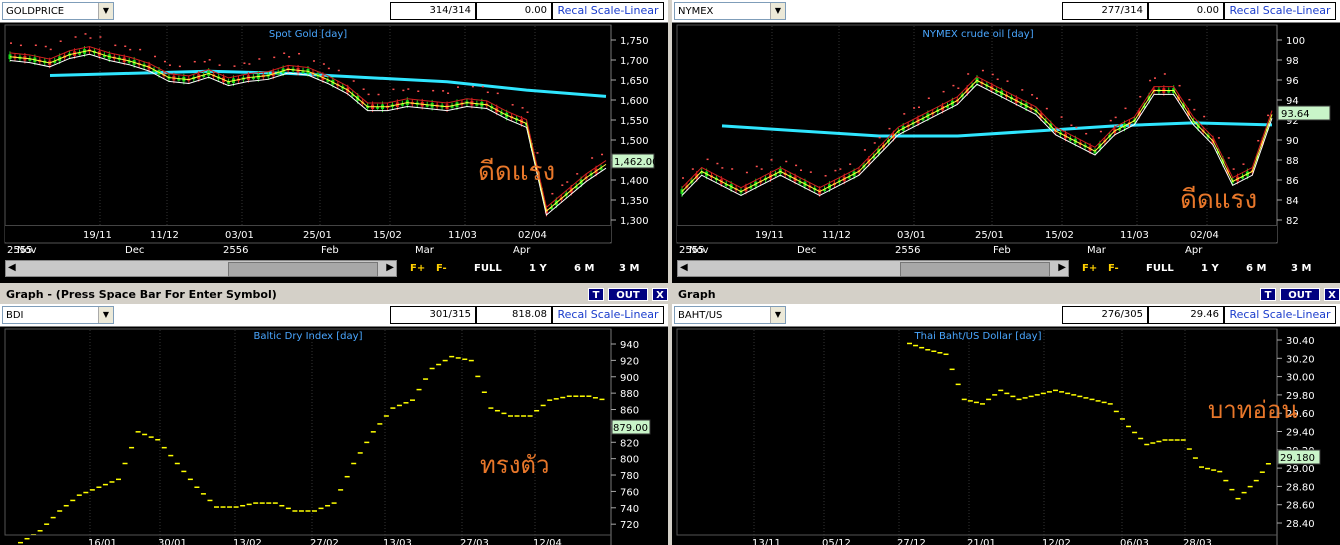  What do you see at coordinates (1268, 294) in the screenshot?
I see `baht-t-button: T` at bounding box center [1268, 294].